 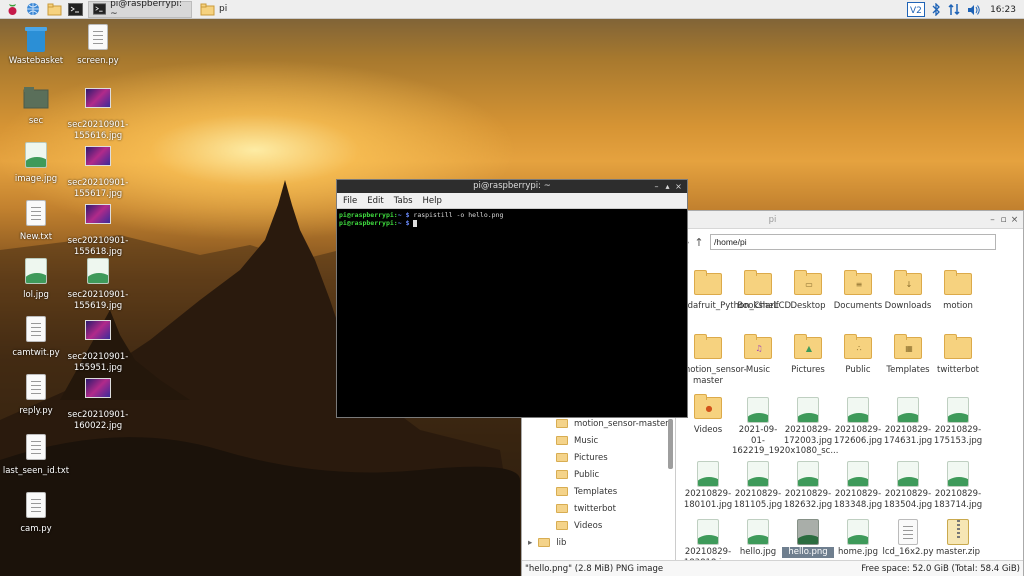 I want to click on grid-item-label: hello.jpg, so click(x=758, y=552).